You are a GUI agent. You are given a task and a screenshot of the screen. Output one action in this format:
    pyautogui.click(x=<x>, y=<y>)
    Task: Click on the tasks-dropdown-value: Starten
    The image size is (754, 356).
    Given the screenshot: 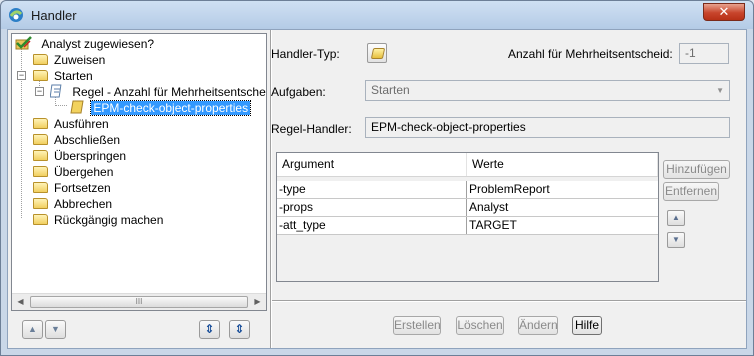 What is the action you would take?
    pyautogui.click(x=390, y=90)
    